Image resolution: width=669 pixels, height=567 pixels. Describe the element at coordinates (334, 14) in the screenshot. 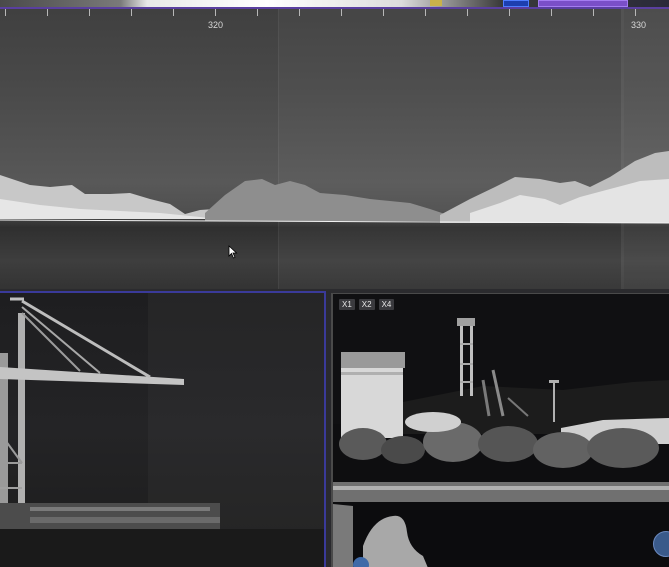

I see `azimuth-ruler` at that location.